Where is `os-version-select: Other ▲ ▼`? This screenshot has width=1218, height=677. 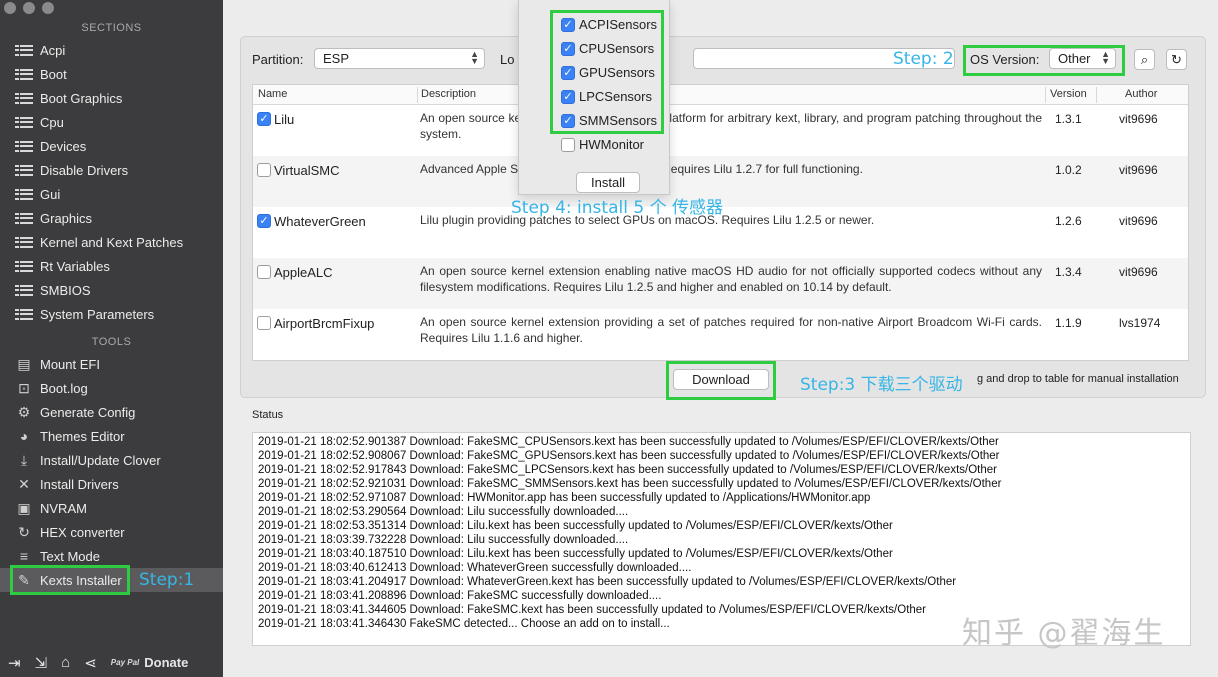
os-version-select: Other ▲ ▼ is located at coordinates (1082, 58).